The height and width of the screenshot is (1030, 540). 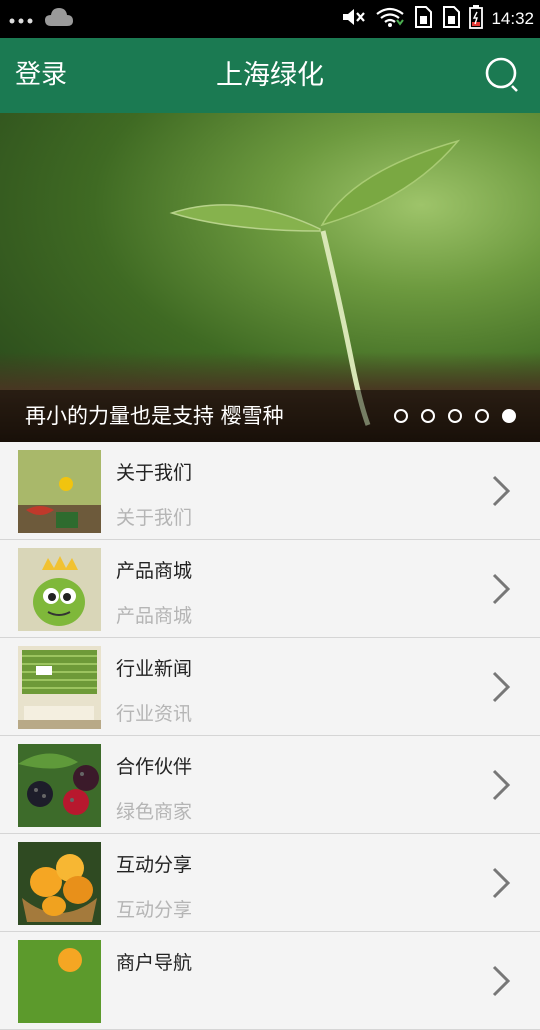 What do you see at coordinates (41, 19) in the screenshot?
I see `status-left` at bounding box center [41, 19].